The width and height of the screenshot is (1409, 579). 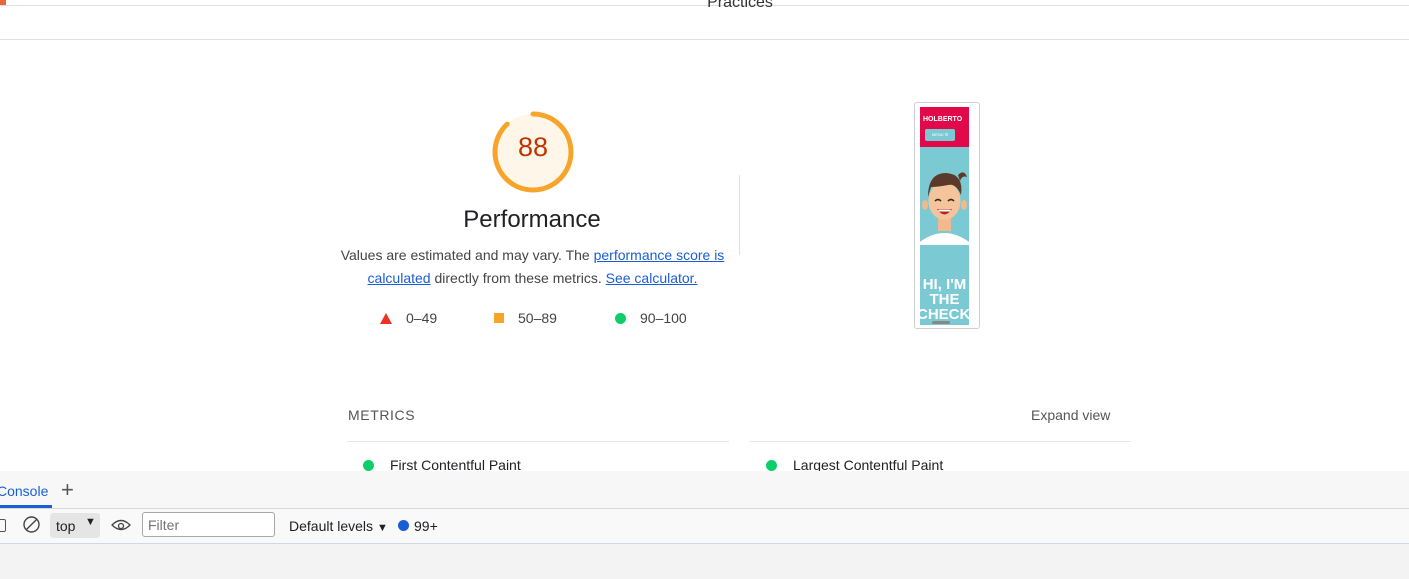 What do you see at coordinates (386, 318) in the screenshot?
I see `triangle-icon` at bounding box center [386, 318].